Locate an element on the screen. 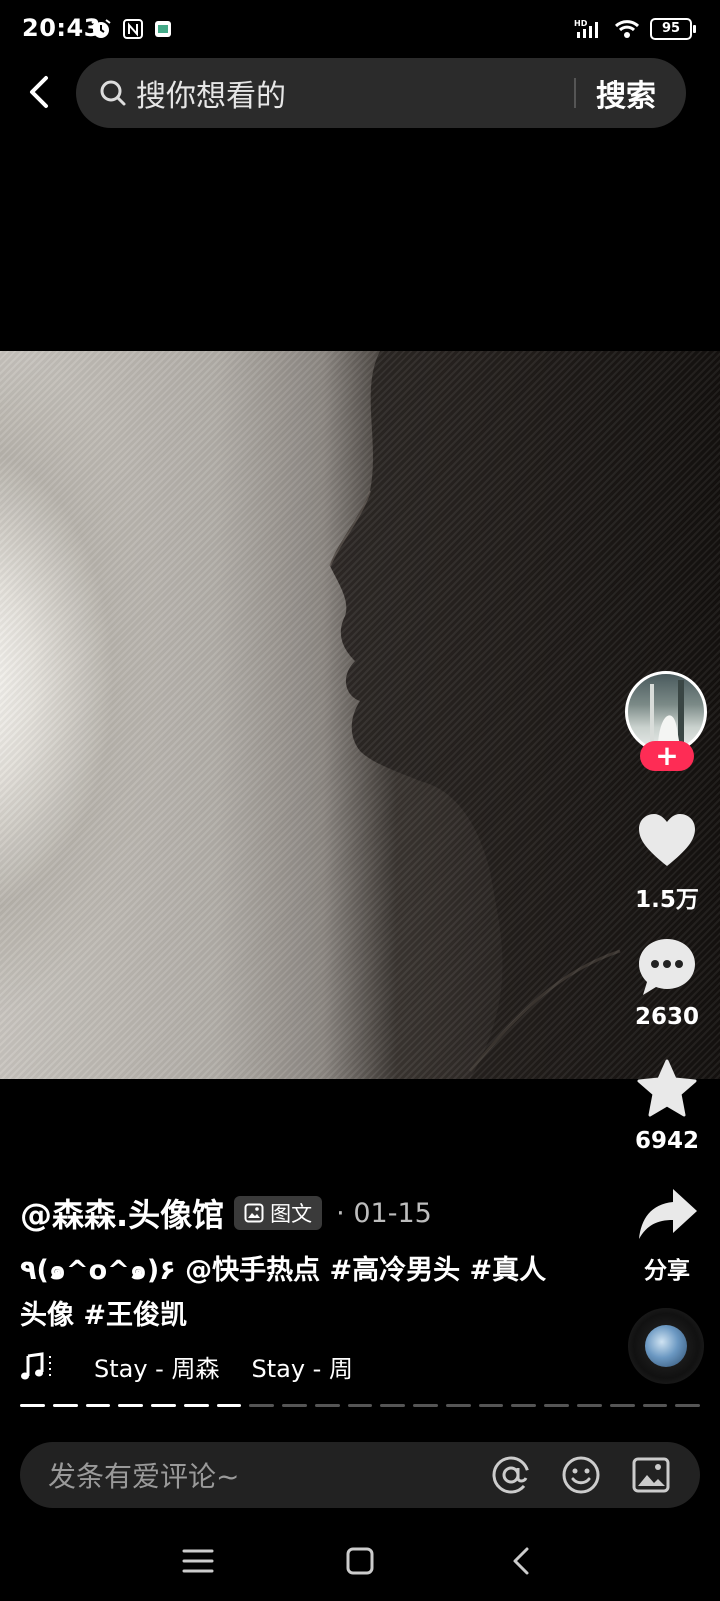  comment-input: 发条有爱评论~ is located at coordinates (269, 1475).